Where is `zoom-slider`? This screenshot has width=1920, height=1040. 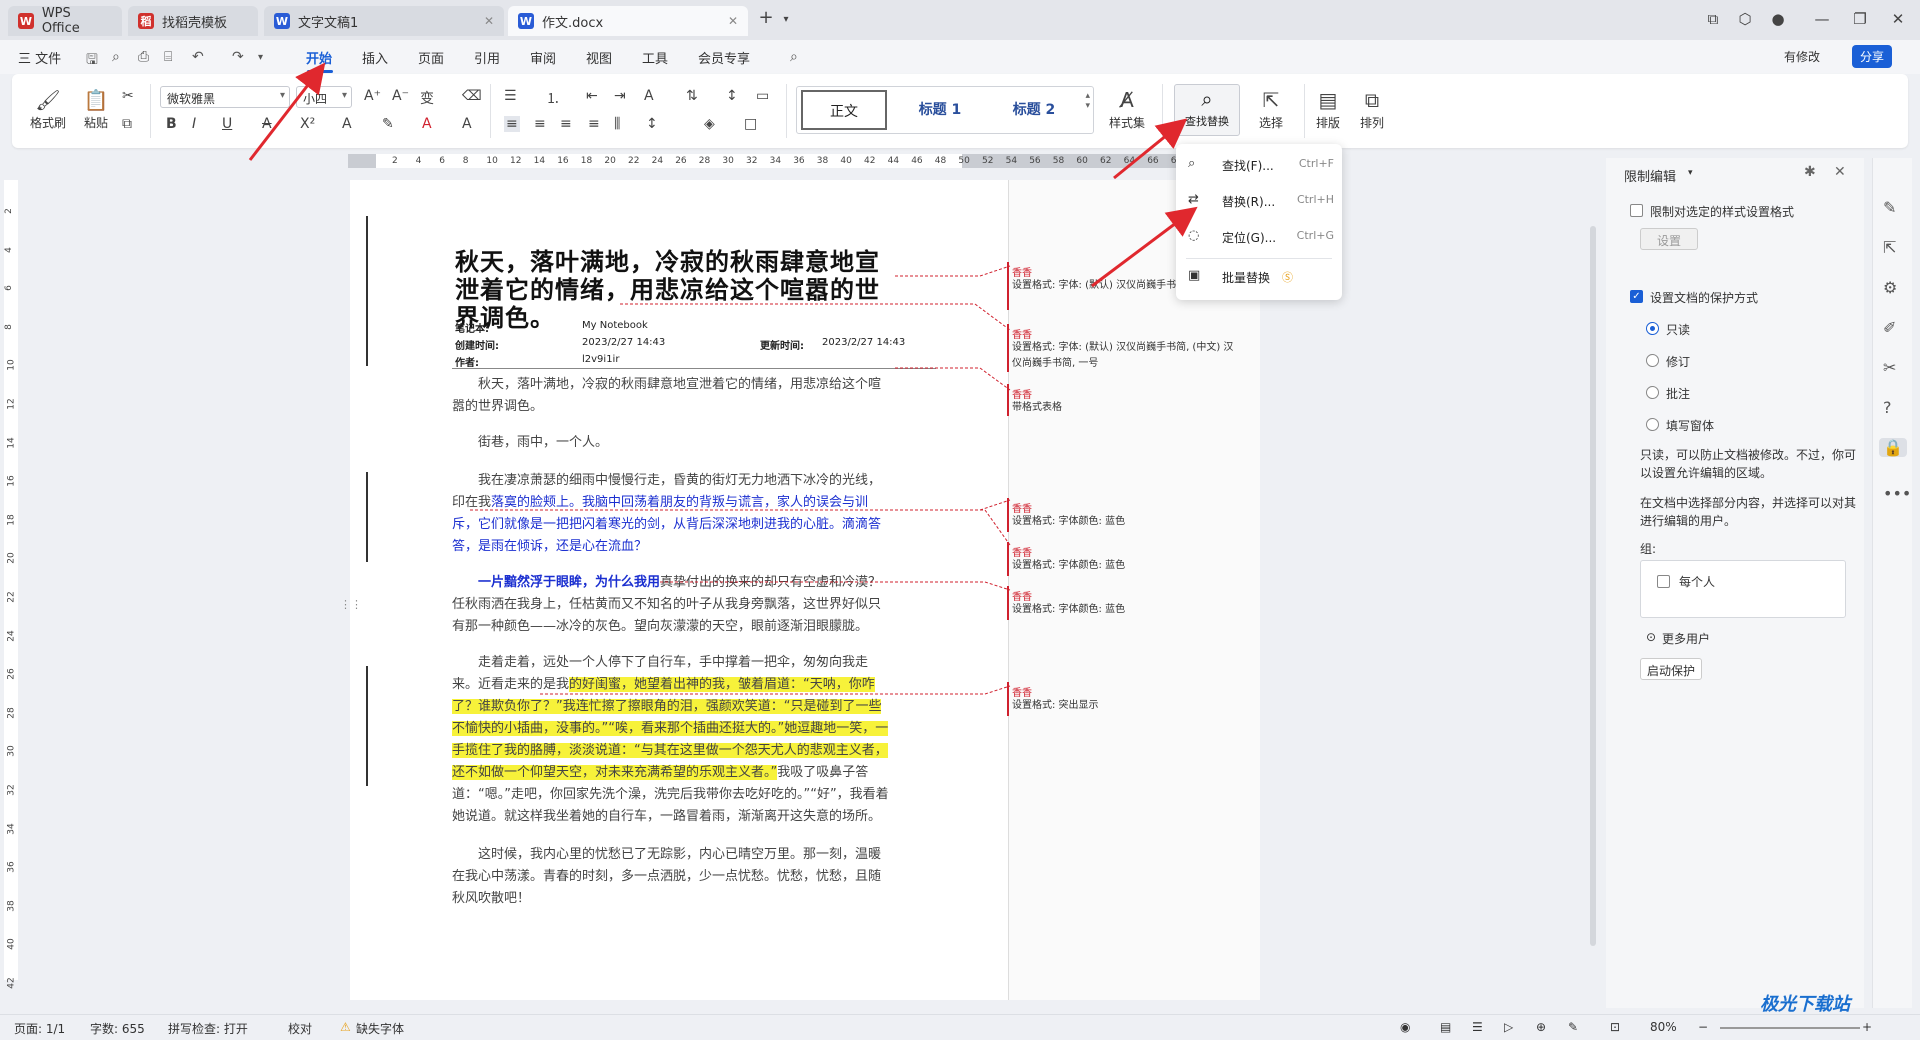
zoom-slider is located at coordinates (1790, 1028).